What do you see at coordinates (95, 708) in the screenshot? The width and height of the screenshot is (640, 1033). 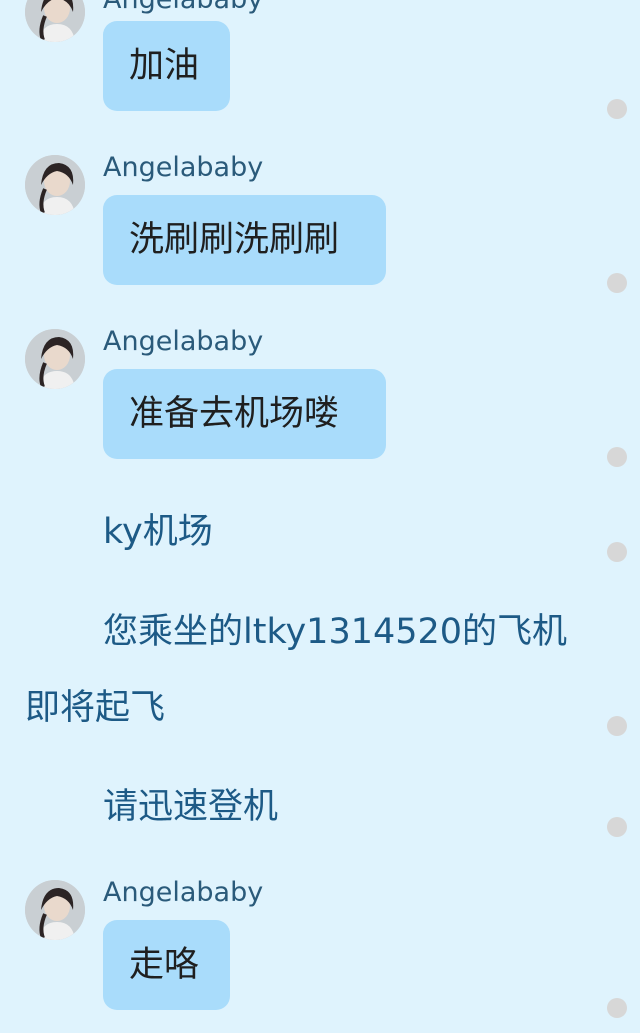 I see `message-text-line: 即将起飞` at bounding box center [95, 708].